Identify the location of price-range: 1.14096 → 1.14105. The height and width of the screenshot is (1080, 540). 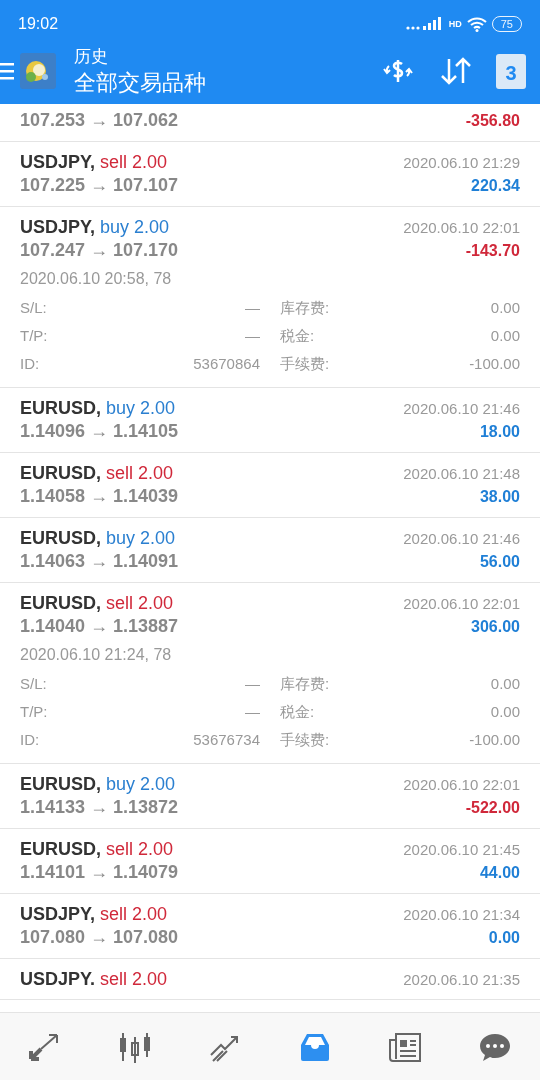
(99, 431).